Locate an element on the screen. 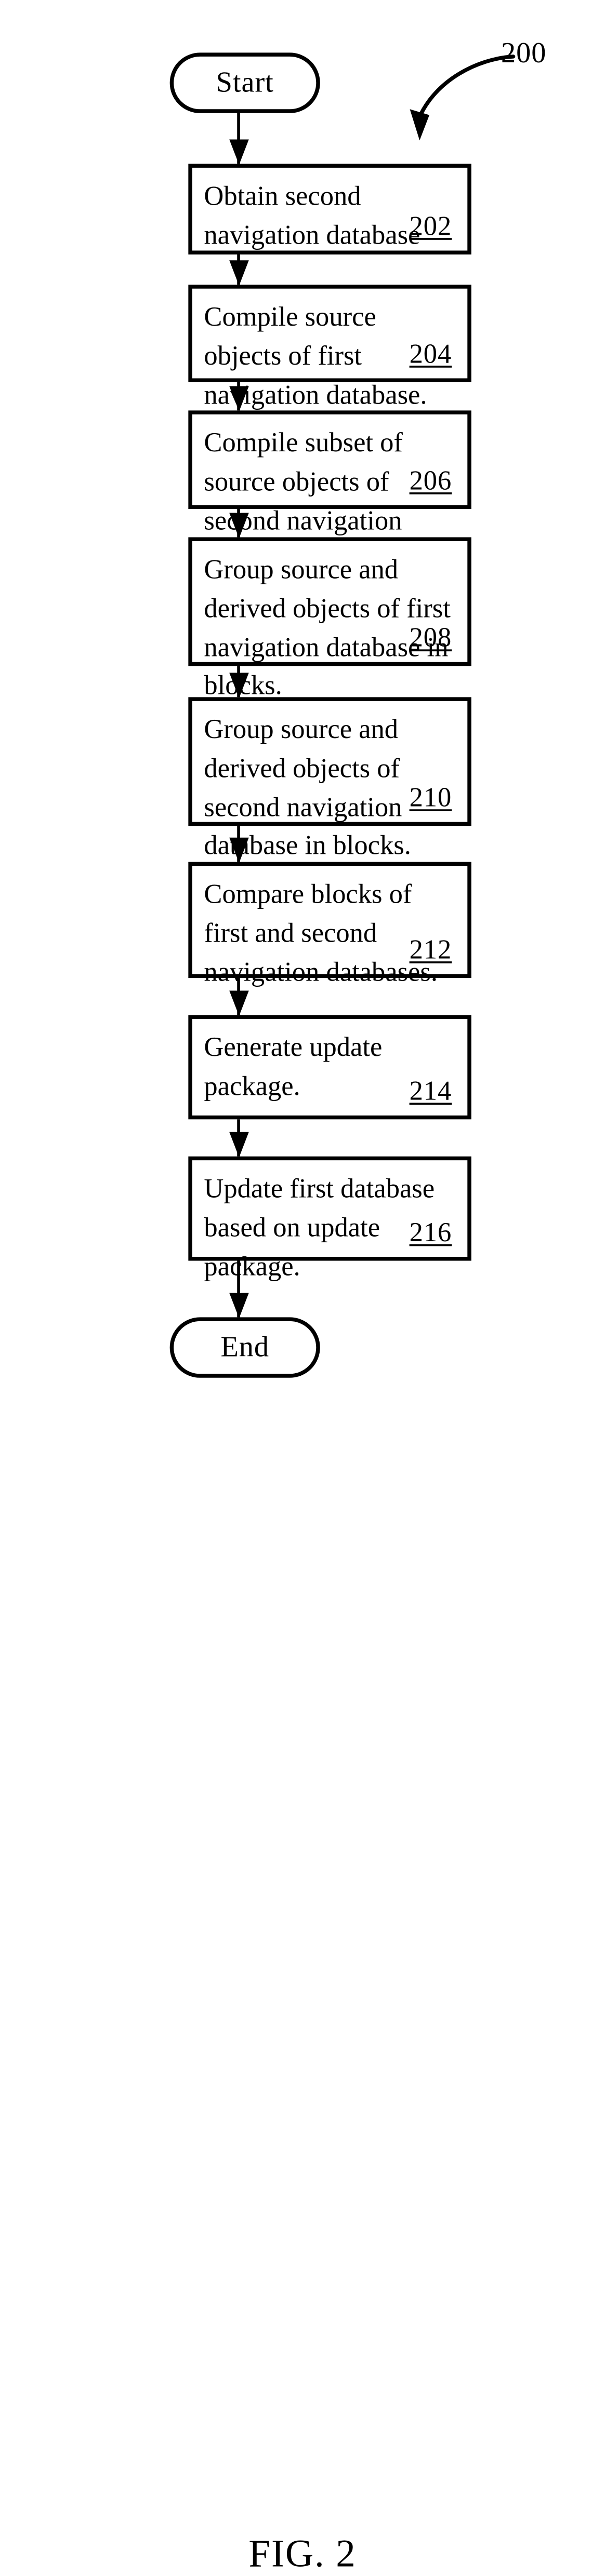 This screenshot has height=2576, width=605. end-terminal-label: End is located at coordinates (245, 1347).